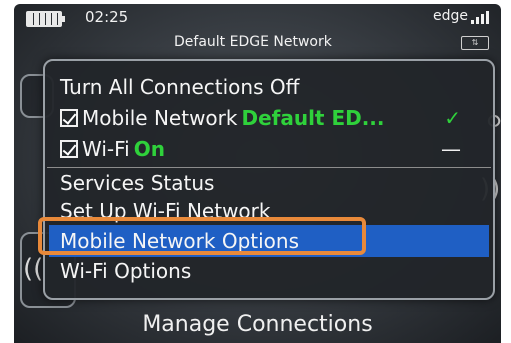 This screenshot has height=343, width=511. I want to click on menu-item-wifi-options: Wi-Fi Options, so click(125, 271).